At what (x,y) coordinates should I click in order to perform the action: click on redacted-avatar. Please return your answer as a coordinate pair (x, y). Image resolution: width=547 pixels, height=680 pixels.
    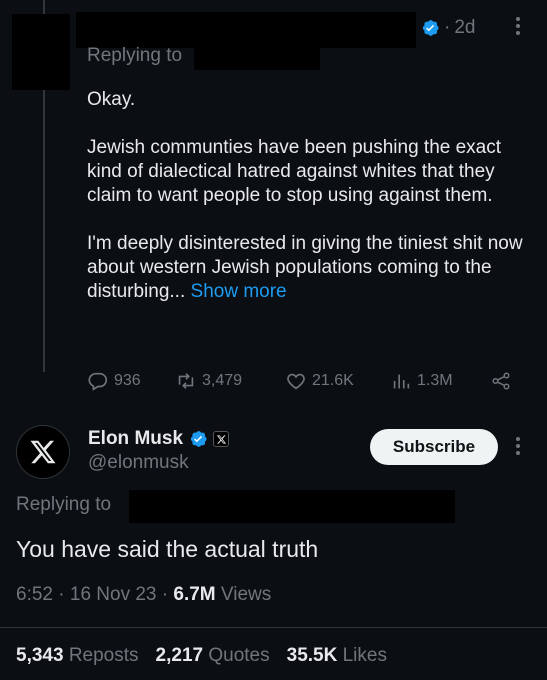
    Looking at the image, I should click on (41, 52).